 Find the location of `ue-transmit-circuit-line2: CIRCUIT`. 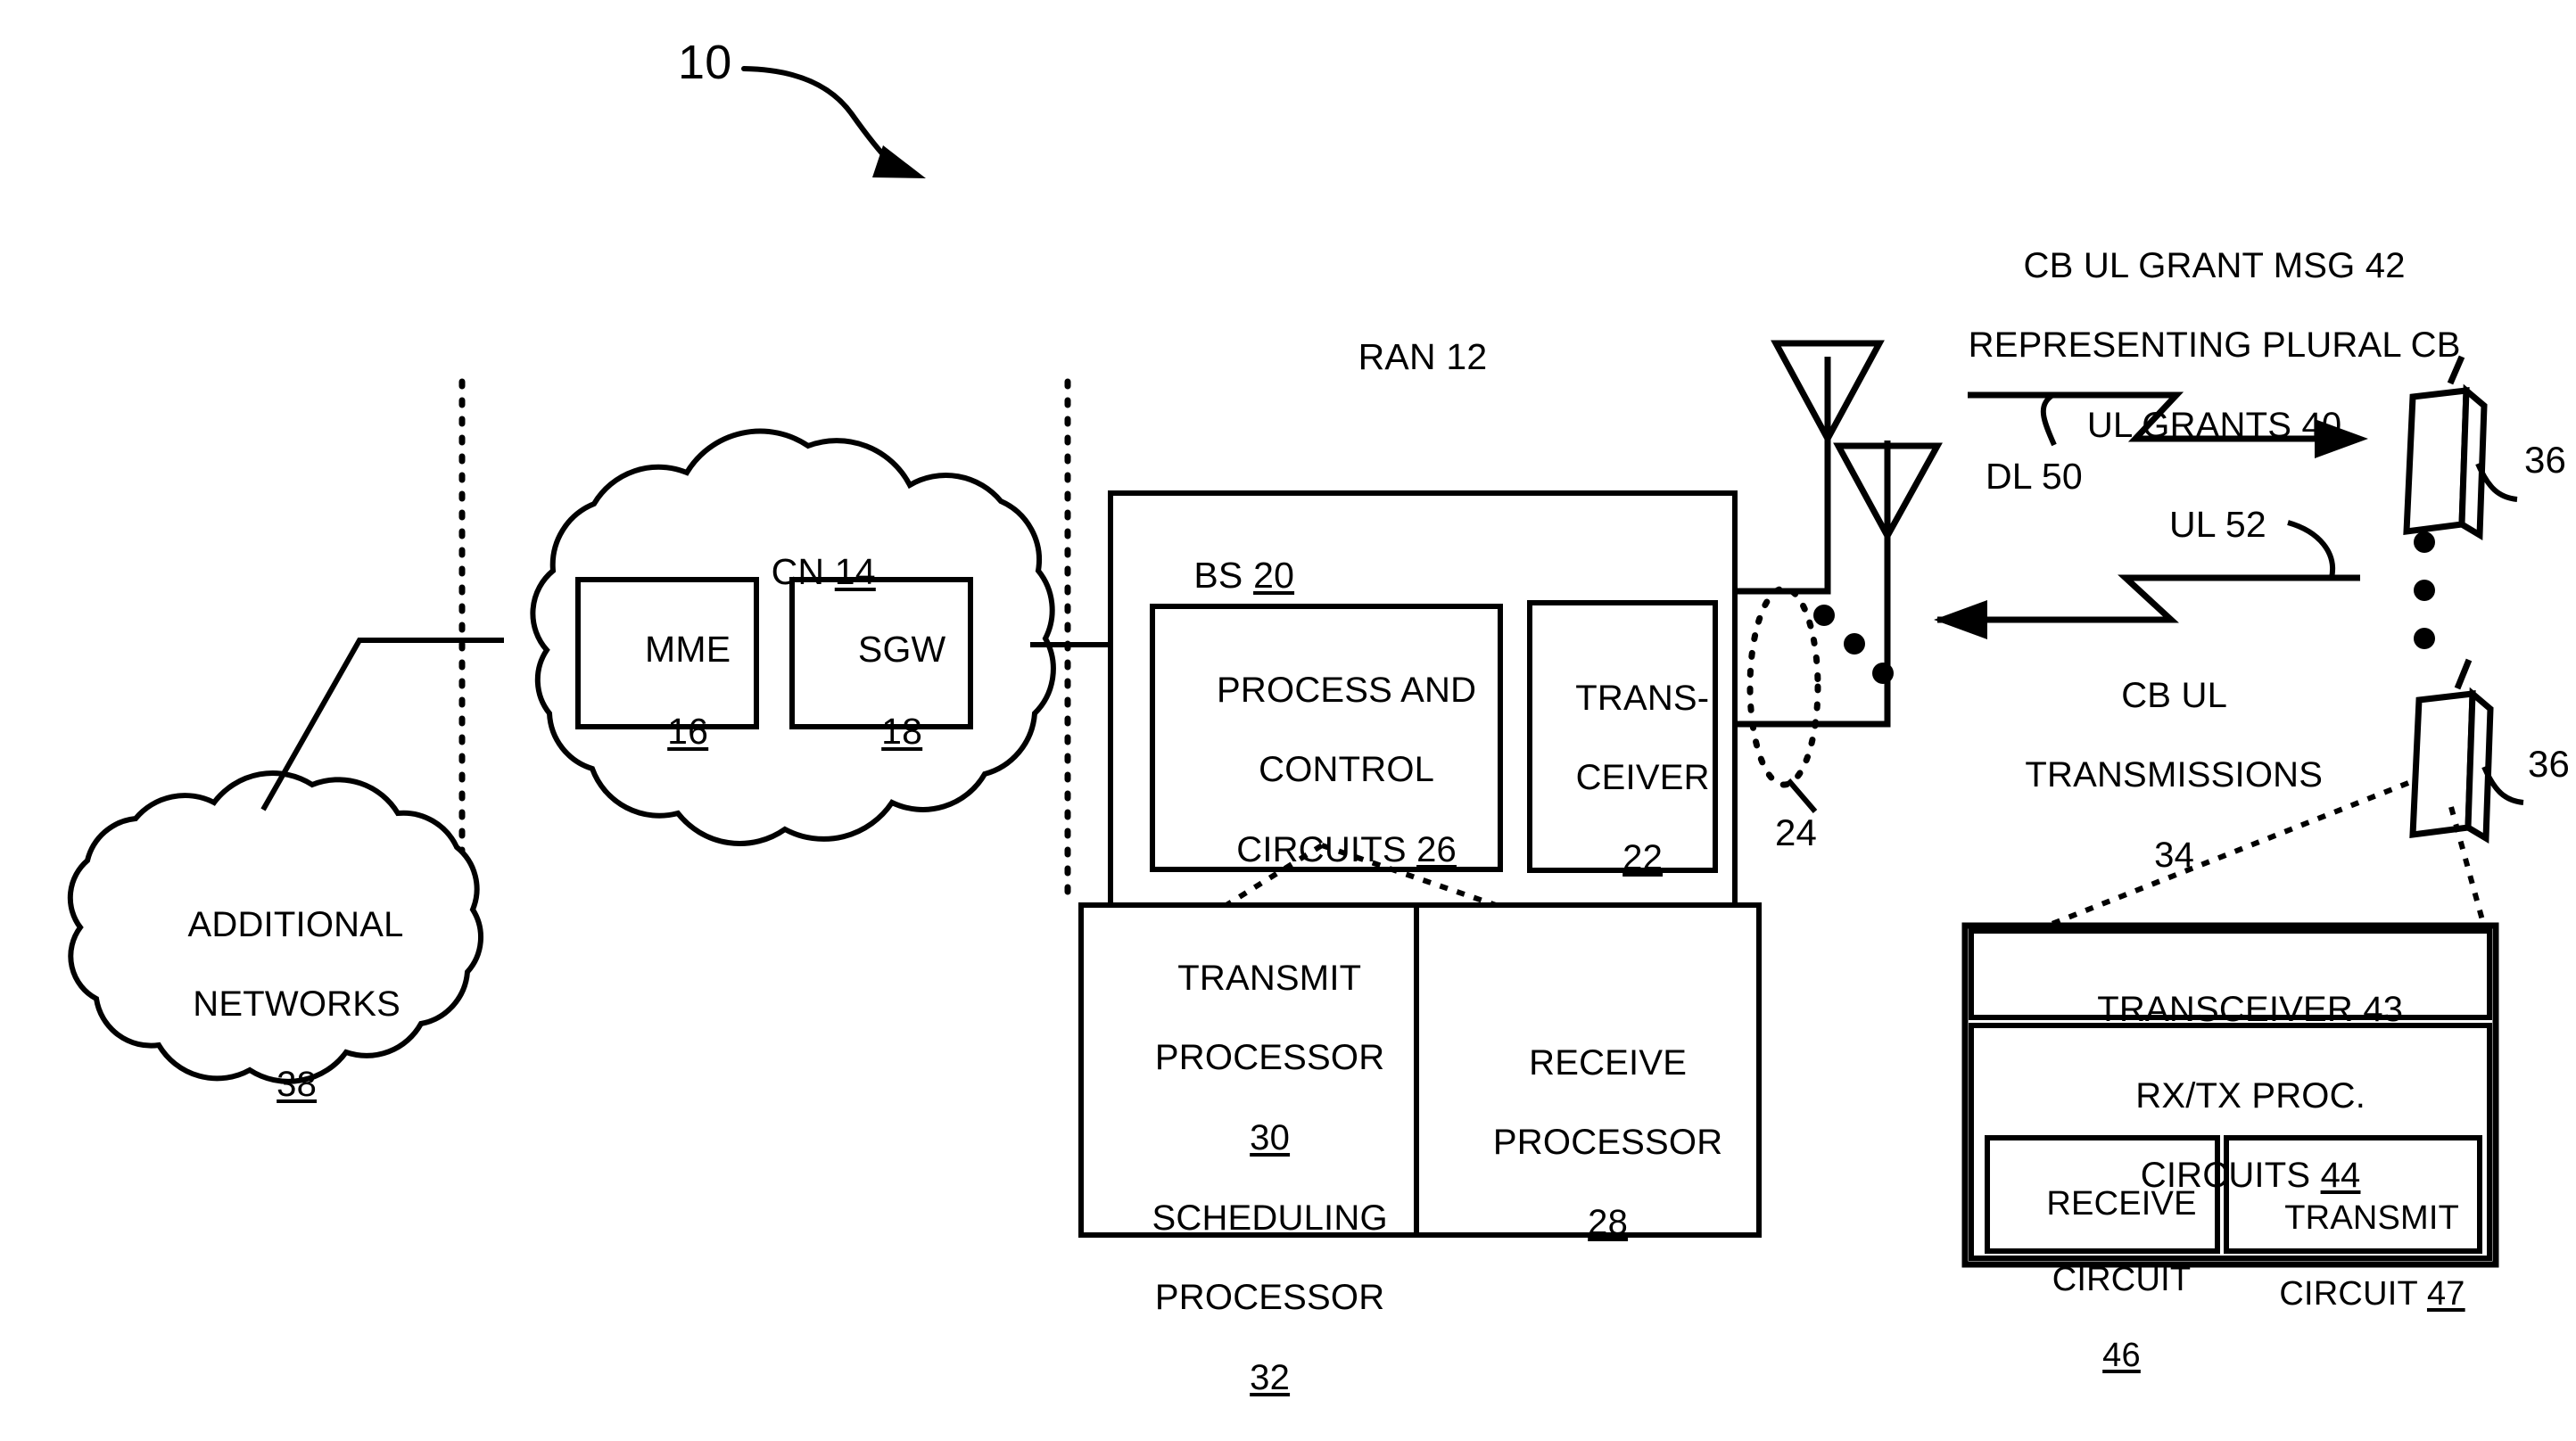

ue-transmit-circuit-line2: CIRCUIT is located at coordinates (2353, 1293).